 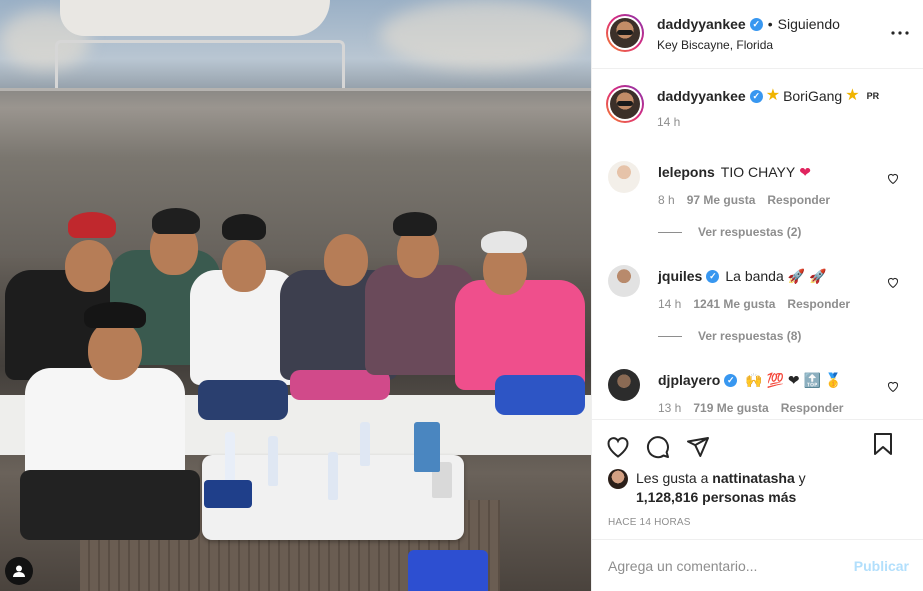 I want to click on comment-likes: 97 Me gusta, so click(x=721, y=200).